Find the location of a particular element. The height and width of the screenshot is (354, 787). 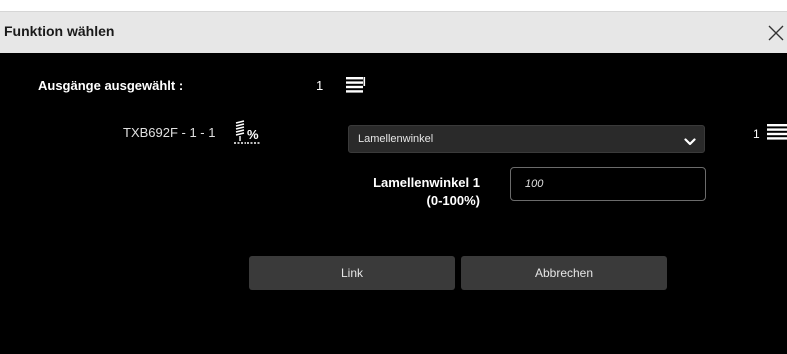

parameter-label-range: (0-100%) is located at coordinates (453, 200).